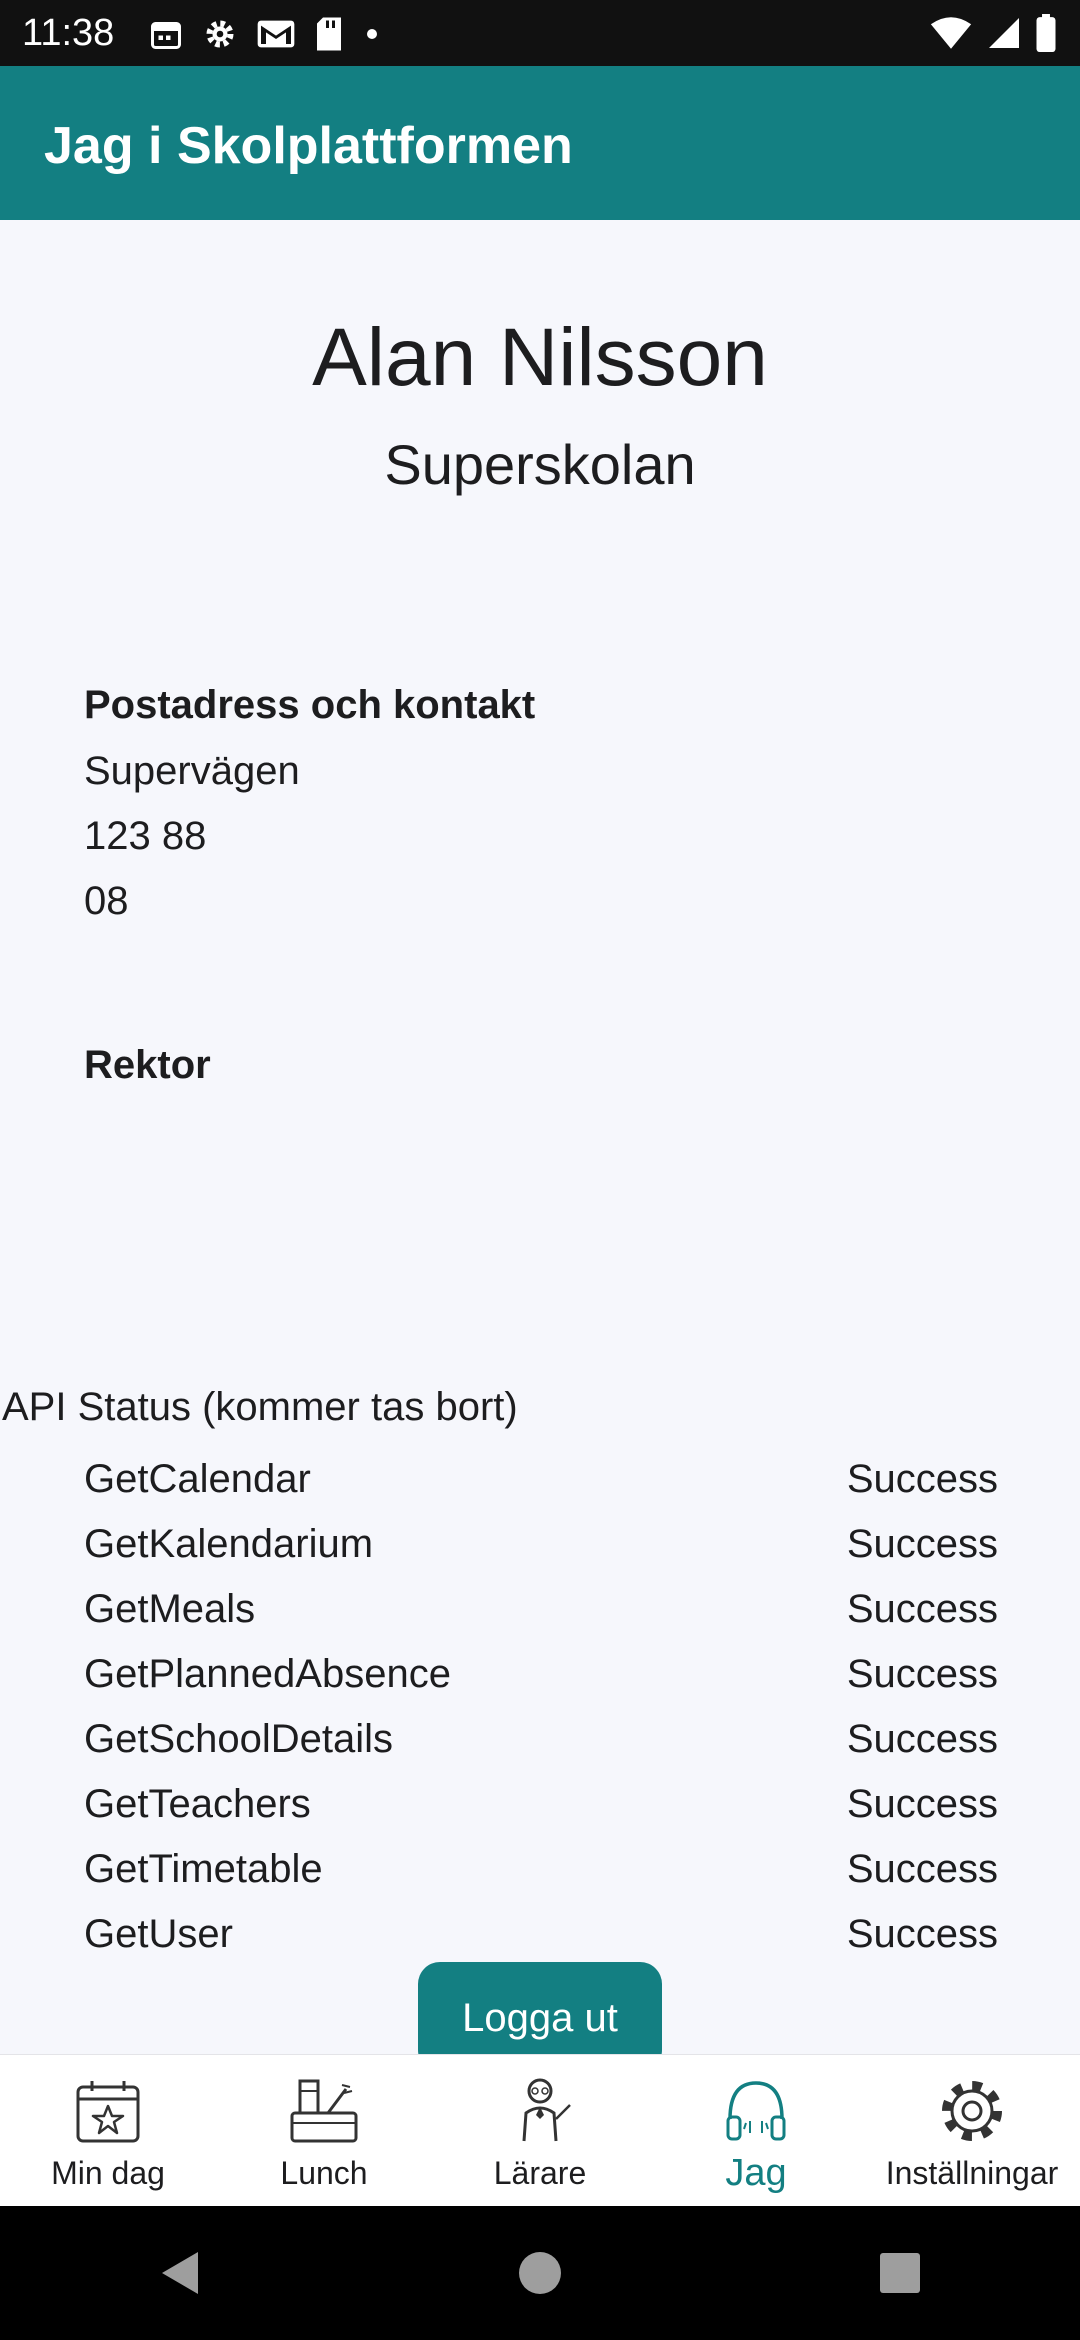 Image resolution: width=1080 pixels, height=2340 pixels. What do you see at coordinates (308, 146) in the screenshot?
I see `app-title: Jag i Skolplattformen` at bounding box center [308, 146].